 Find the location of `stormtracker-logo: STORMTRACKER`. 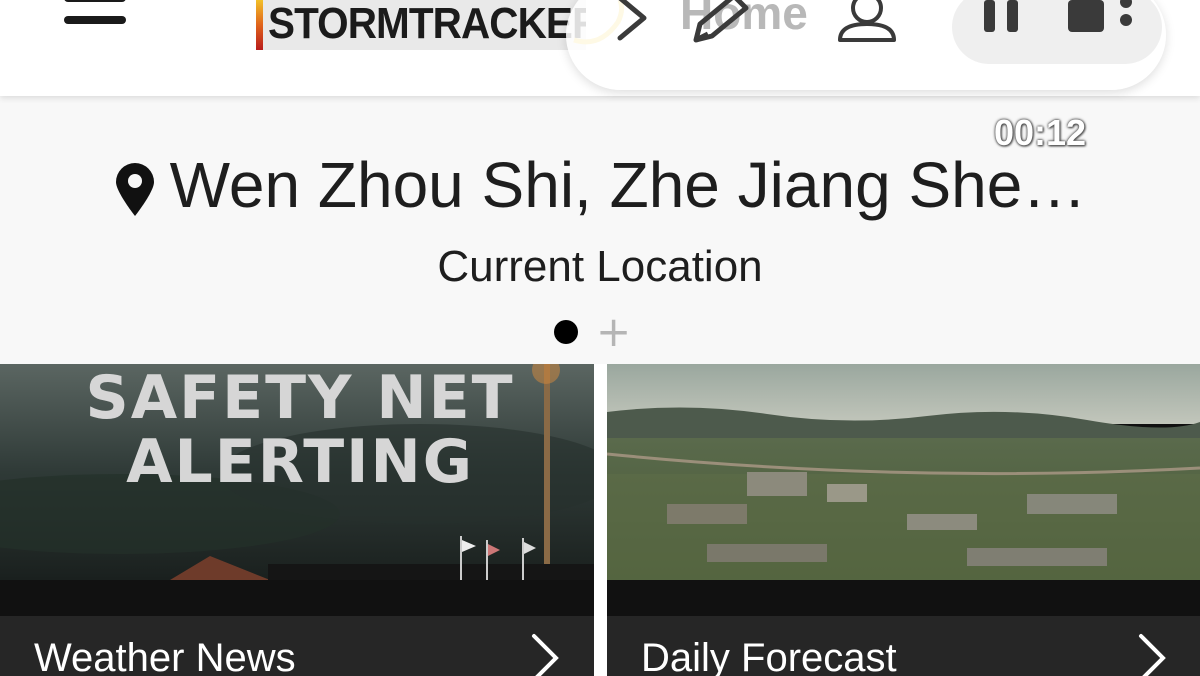

stormtracker-logo: STORMTRACKER is located at coordinates (421, 25).